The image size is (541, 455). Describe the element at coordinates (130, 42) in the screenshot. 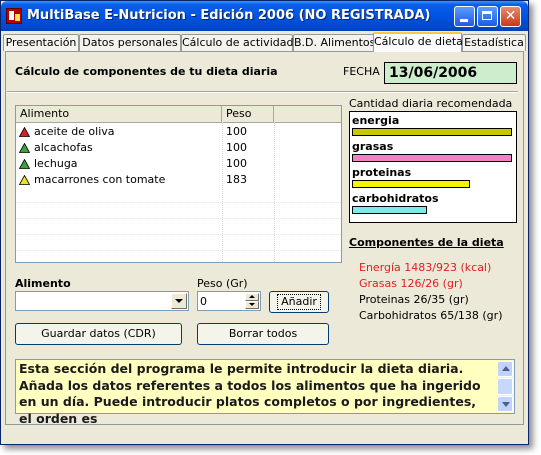

I see `tab-datos-personales: Datos personales` at that location.